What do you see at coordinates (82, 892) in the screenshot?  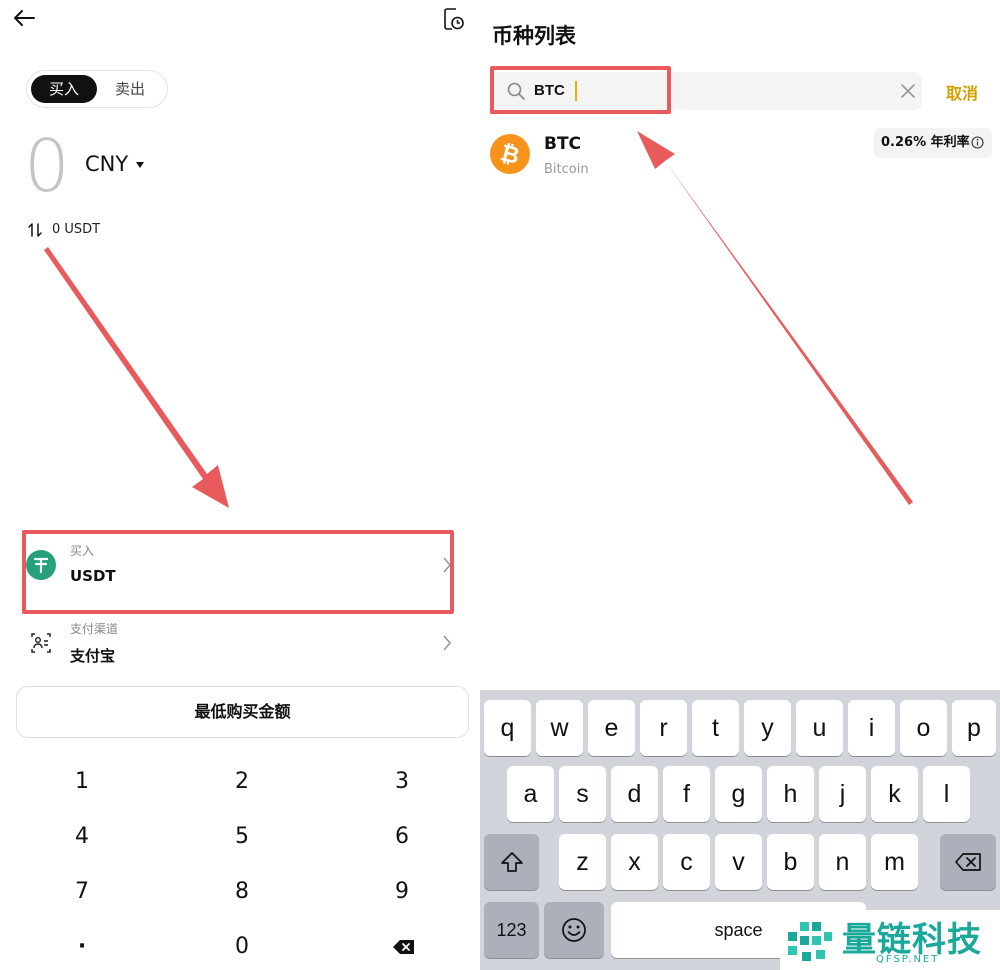 I see `numpad-key-7: 7` at bounding box center [82, 892].